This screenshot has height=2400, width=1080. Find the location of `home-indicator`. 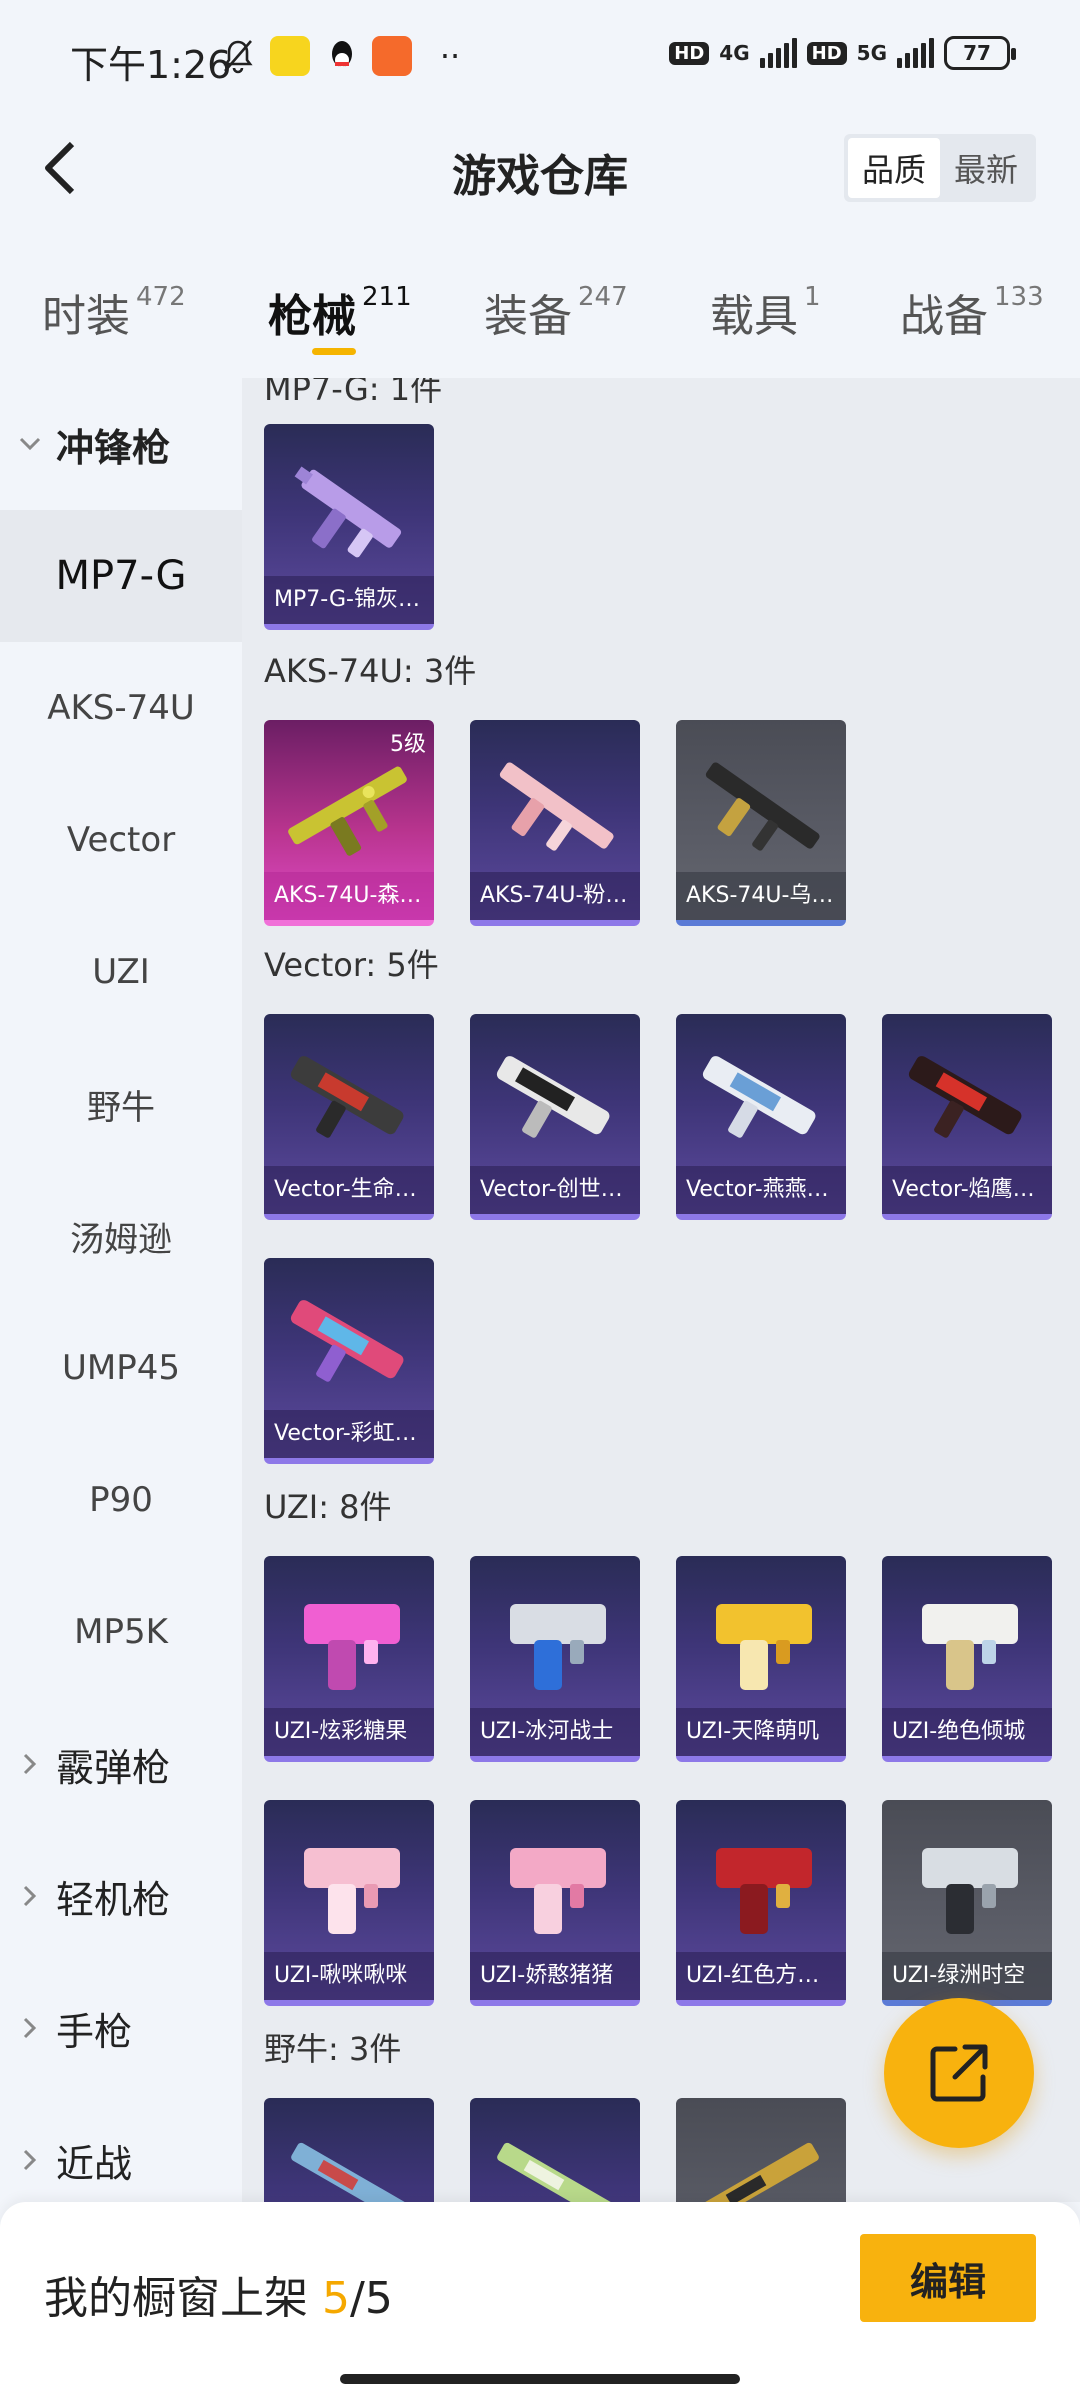

home-indicator is located at coordinates (540, 2379).